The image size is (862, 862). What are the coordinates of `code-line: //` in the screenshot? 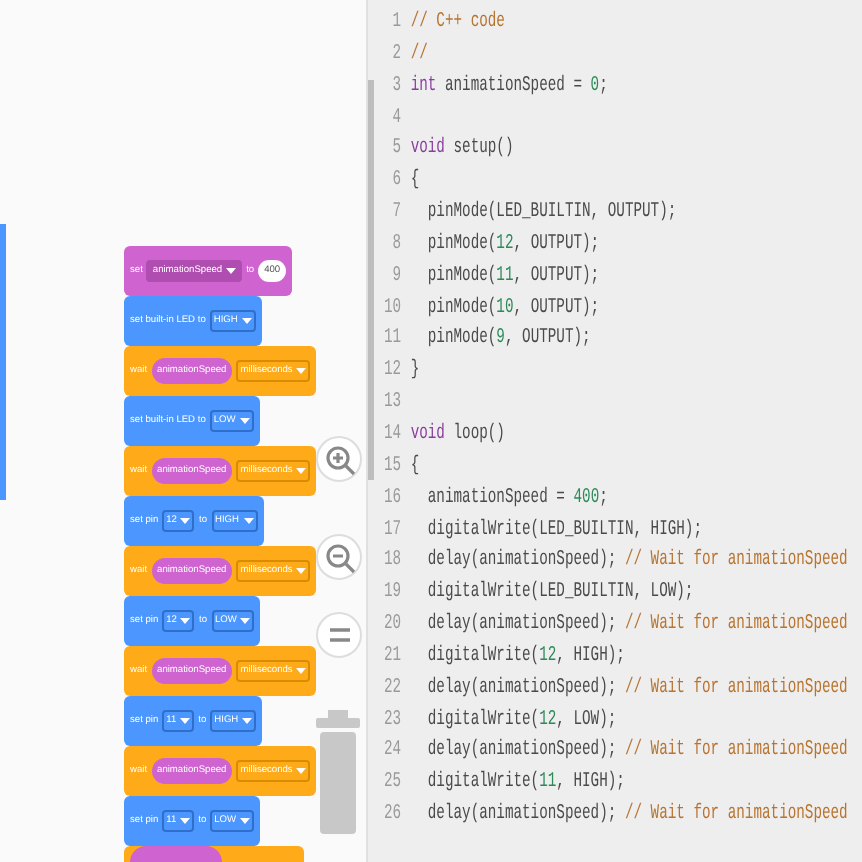 It's located at (419, 54).